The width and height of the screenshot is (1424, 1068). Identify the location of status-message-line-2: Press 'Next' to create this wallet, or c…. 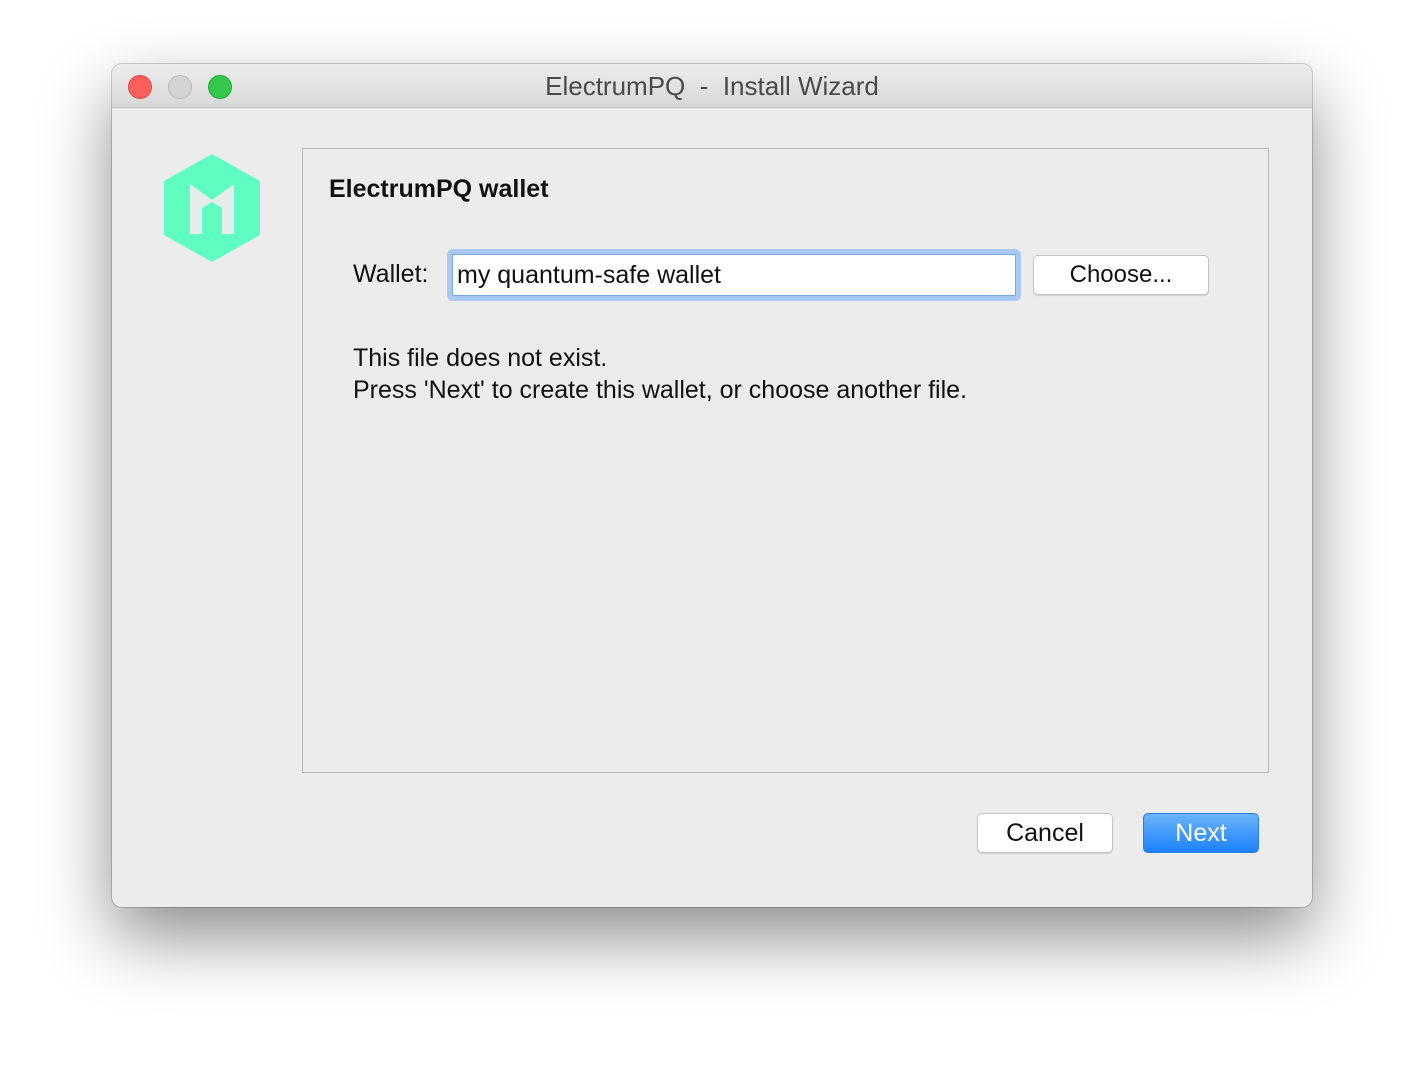
(660, 390).